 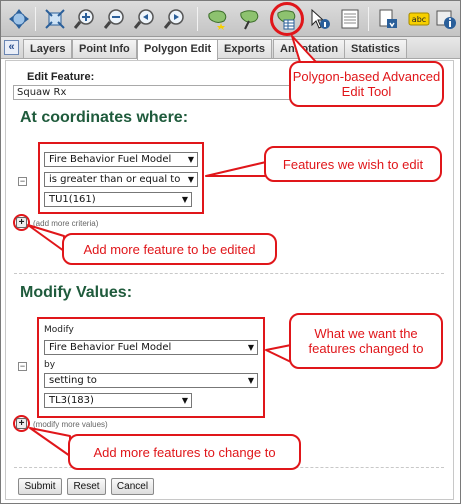 What do you see at coordinates (21, 423) in the screenshot?
I see `add-modify-icon: +` at bounding box center [21, 423].